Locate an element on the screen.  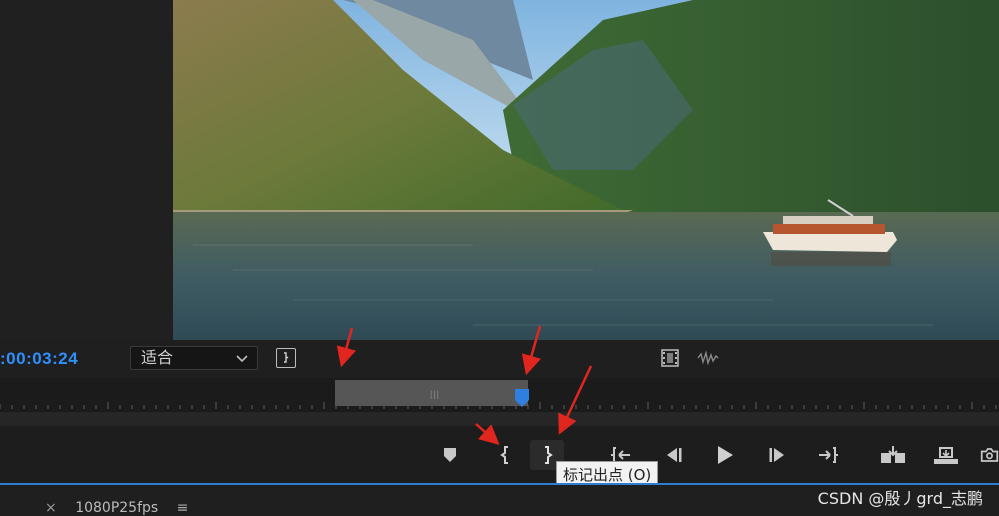
mark-in-icon is located at coordinates (504, 455).